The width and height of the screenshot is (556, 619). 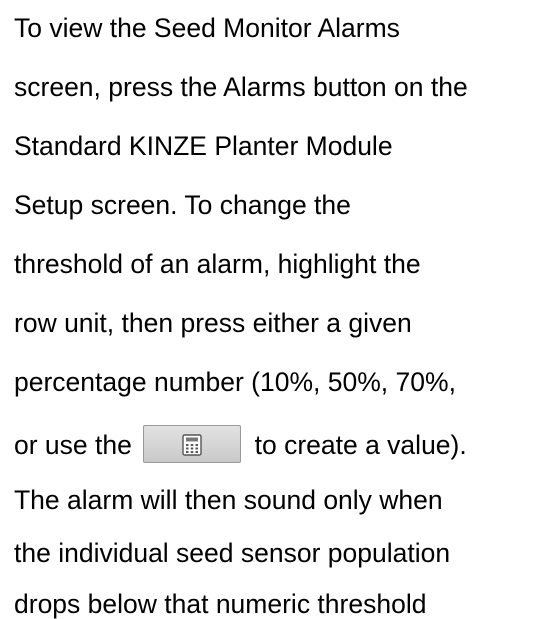 What do you see at coordinates (73, 445) in the screenshot?
I see `text-fragment: or use the` at bounding box center [73, 445].